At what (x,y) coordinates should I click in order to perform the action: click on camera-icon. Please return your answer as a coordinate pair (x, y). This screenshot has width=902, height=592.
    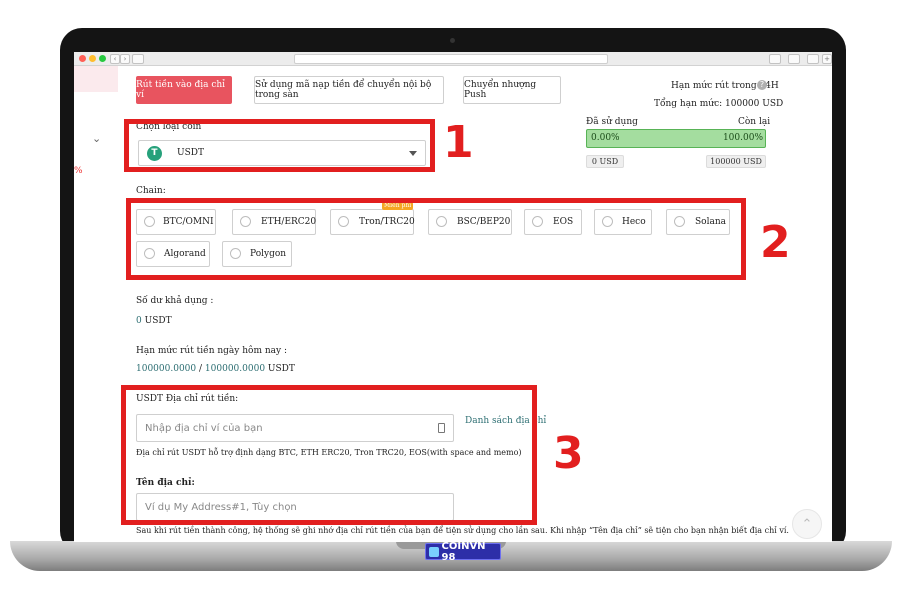
    Looking at the image, I should click on (452, 40).